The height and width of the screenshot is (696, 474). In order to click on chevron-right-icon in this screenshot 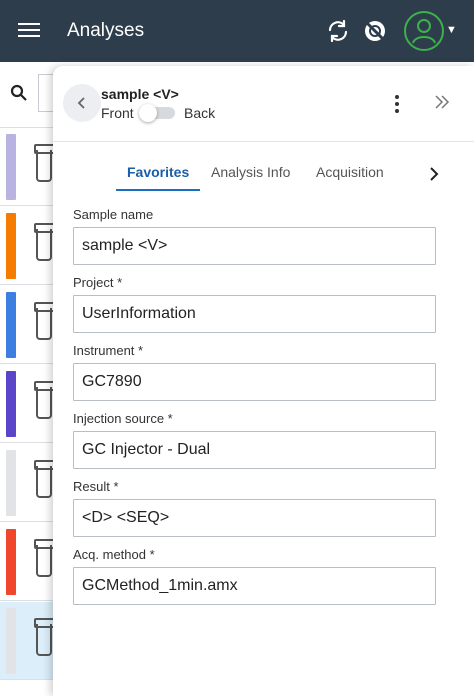, I will do `click(434, 176)`.